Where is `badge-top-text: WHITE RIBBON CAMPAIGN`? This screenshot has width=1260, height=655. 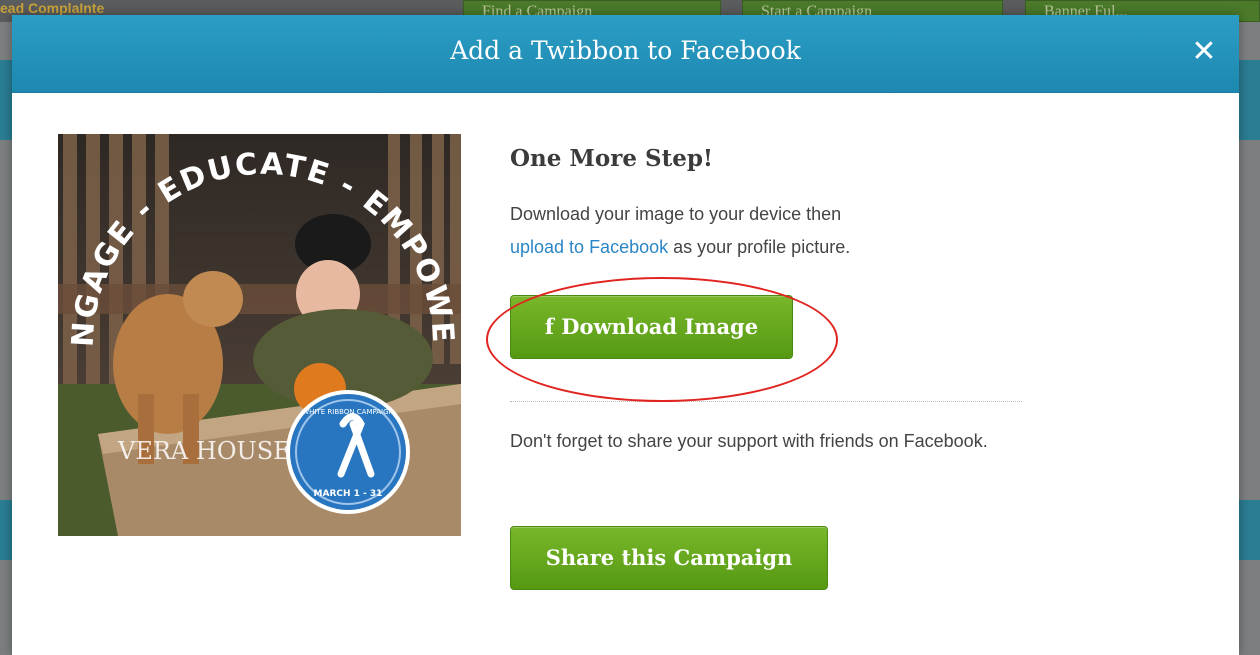
badge-top-text: WHITE RIBBON CAMPAIGN is located at coordinates (348, 412).